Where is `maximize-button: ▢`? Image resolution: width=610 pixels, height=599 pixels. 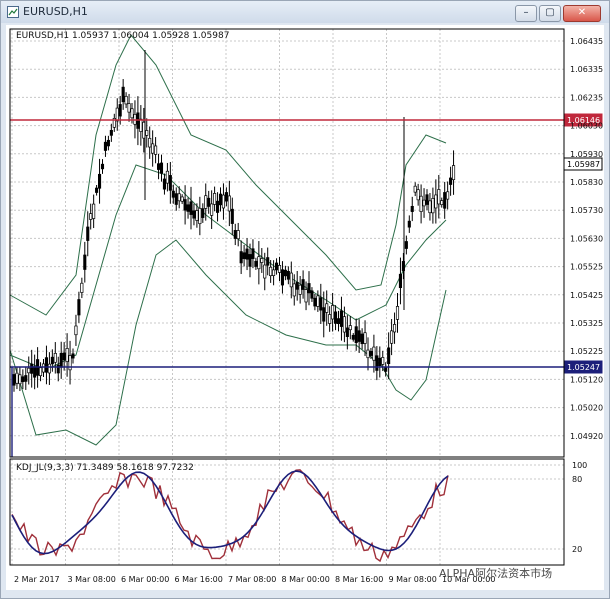 maximize-button: ▢ is located at coordinates (550, 13).